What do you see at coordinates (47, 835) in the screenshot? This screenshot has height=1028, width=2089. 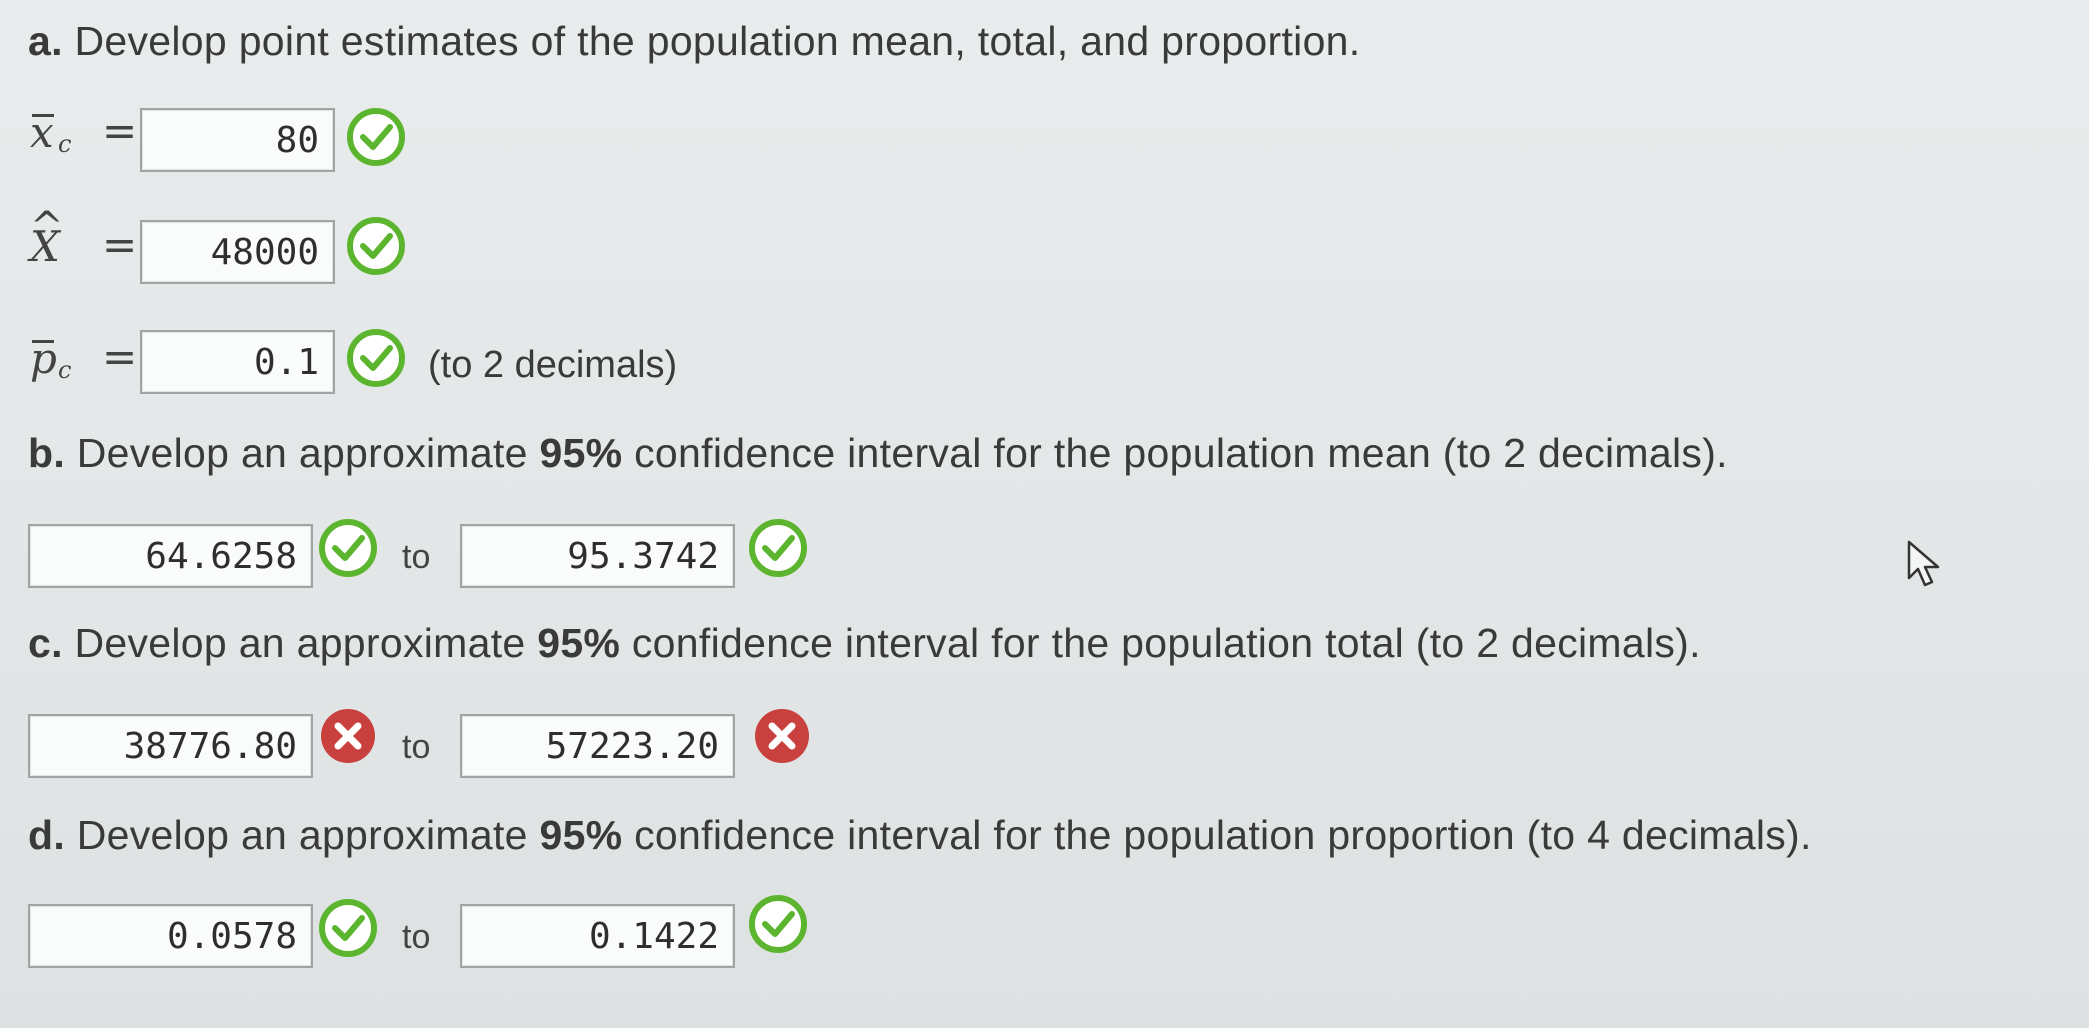 I see `part-d-letter: d.` at bounding box center [47, 835].